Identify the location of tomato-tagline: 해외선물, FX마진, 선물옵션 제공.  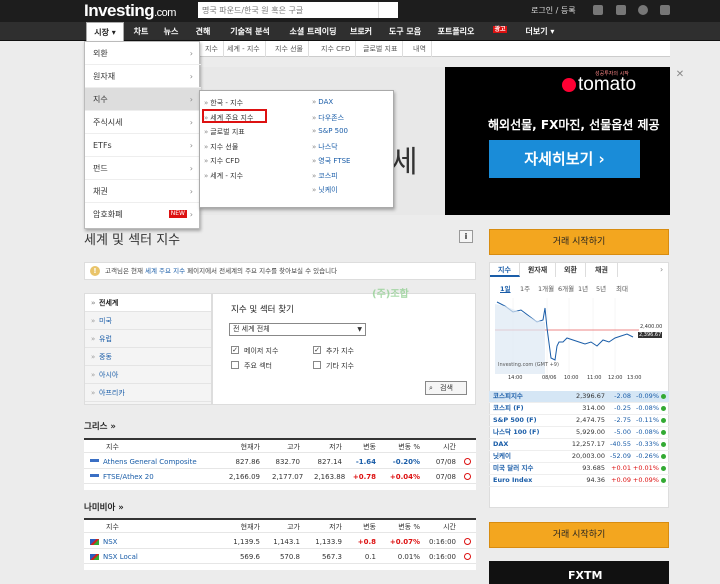
(574, 125).